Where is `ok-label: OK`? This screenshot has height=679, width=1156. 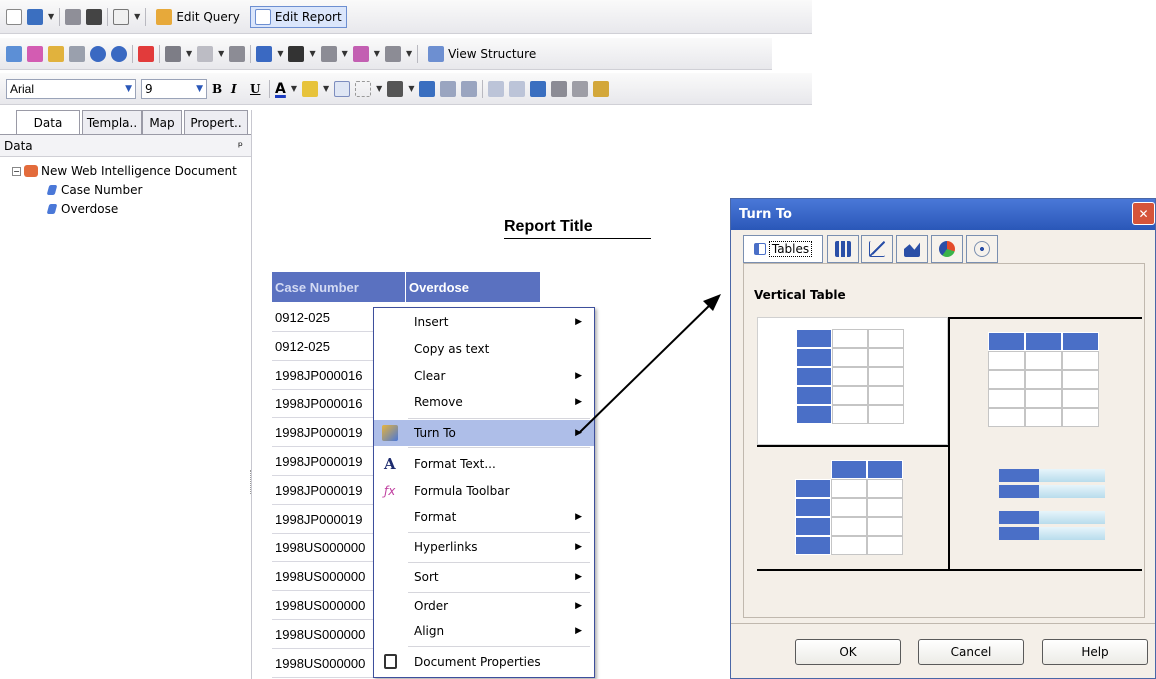
ok-label: OK is located at coordinates (848, 652).